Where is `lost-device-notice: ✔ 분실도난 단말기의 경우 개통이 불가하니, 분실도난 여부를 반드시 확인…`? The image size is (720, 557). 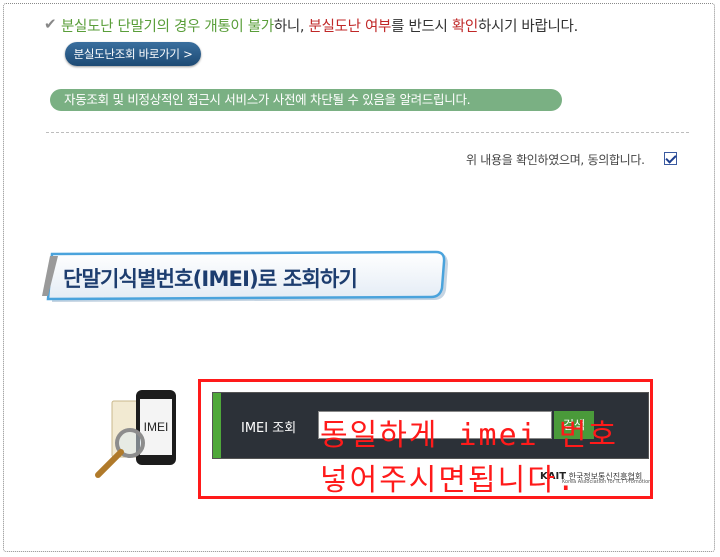
lost-device-notice: ✔ 분실도난 단말기의 경우 개통이 불가하니, 분실도난 여부를 반드시 확인… is located at coordinates (311, 25).